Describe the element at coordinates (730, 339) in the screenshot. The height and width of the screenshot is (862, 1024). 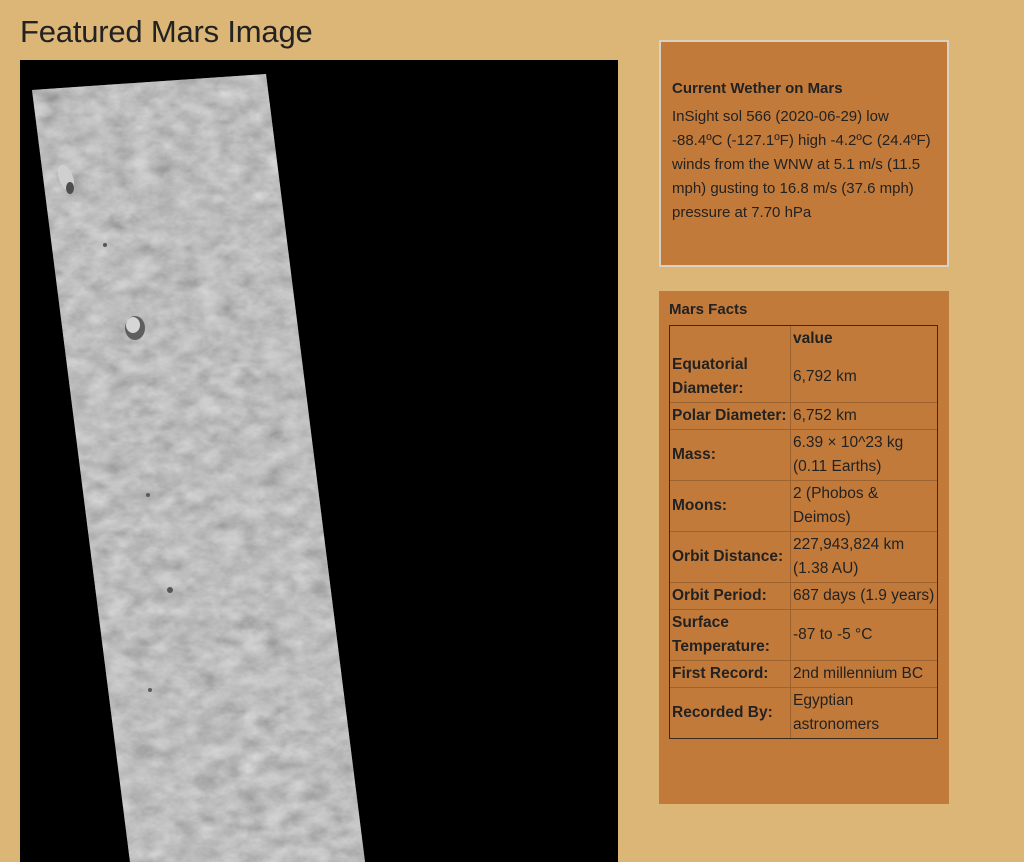
I see `table-header-label` at that location.